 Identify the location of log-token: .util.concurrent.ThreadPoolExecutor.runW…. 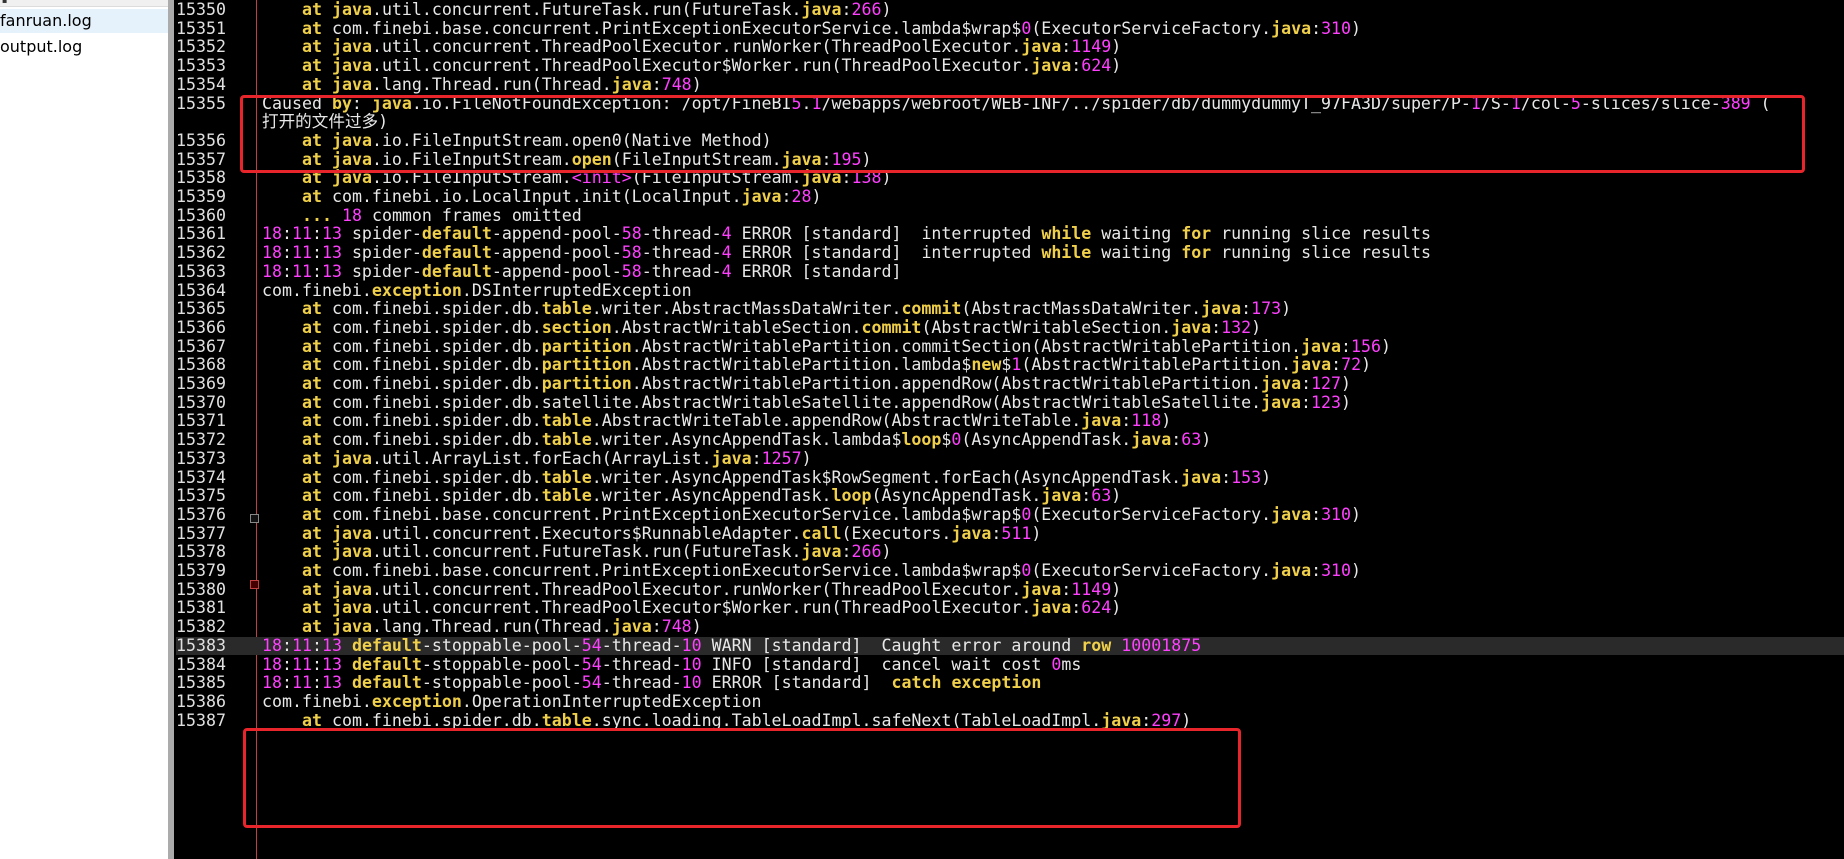
(696, 589).